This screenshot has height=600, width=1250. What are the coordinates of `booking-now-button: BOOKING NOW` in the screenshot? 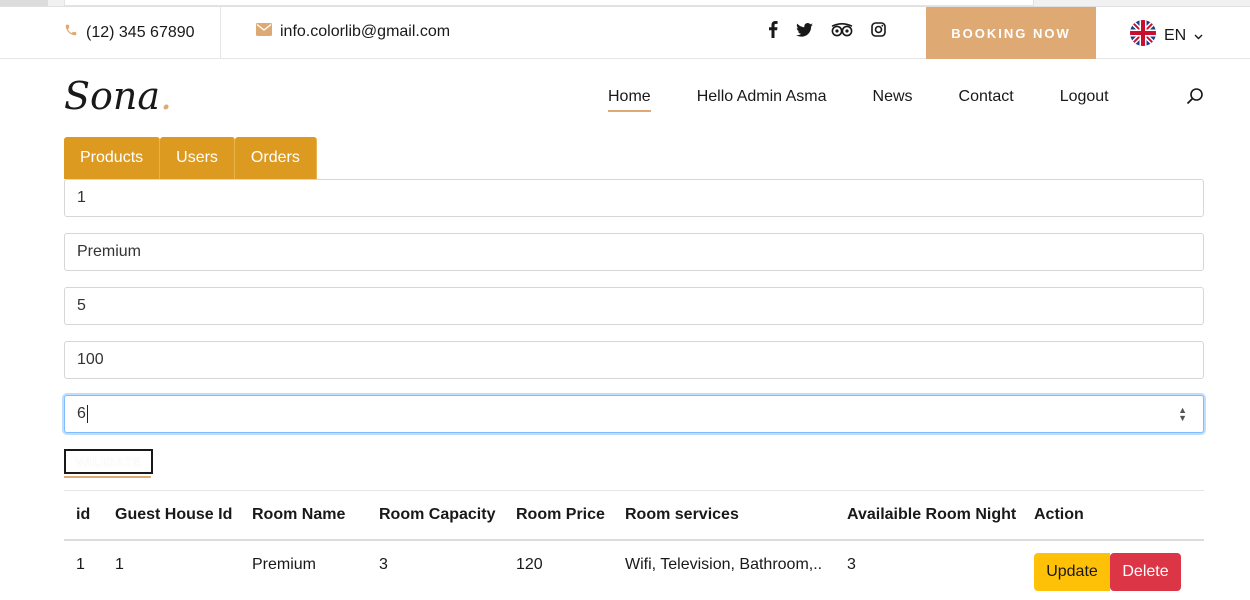 It's located at (1011, 33).